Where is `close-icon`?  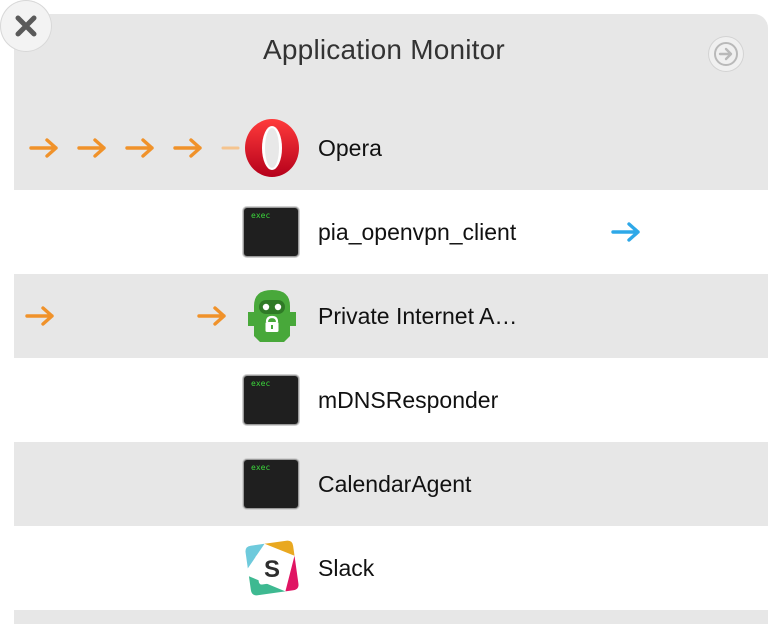 close-icon is located at coordinates (26, 26).